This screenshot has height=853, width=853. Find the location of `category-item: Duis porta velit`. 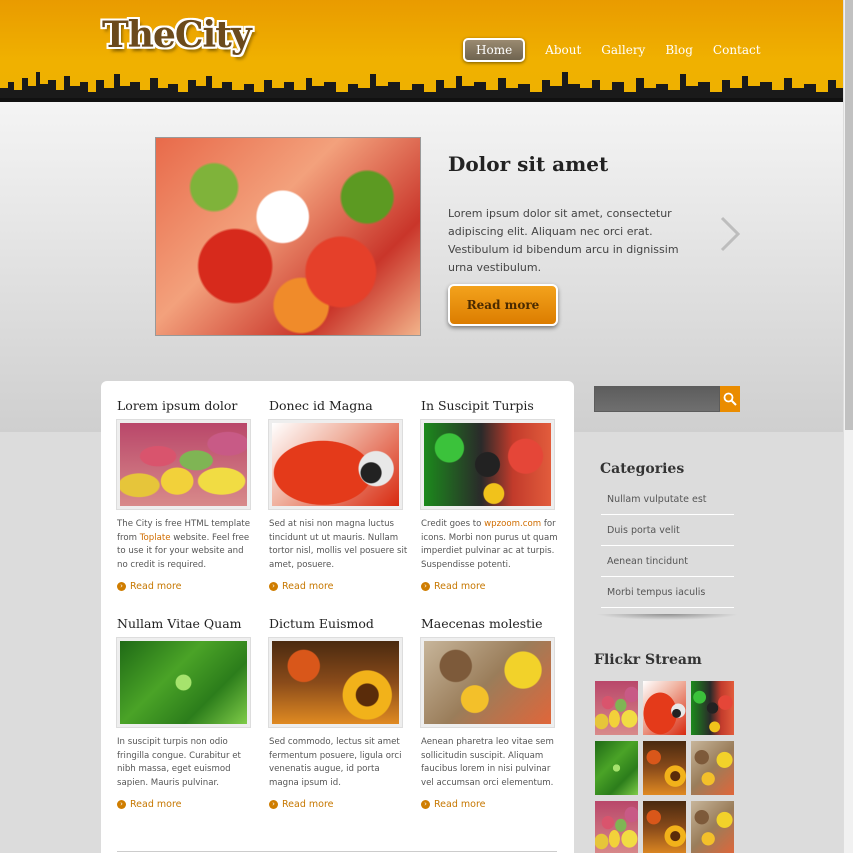

category-item: Duis porta velit is located at coordinates (667, 530).